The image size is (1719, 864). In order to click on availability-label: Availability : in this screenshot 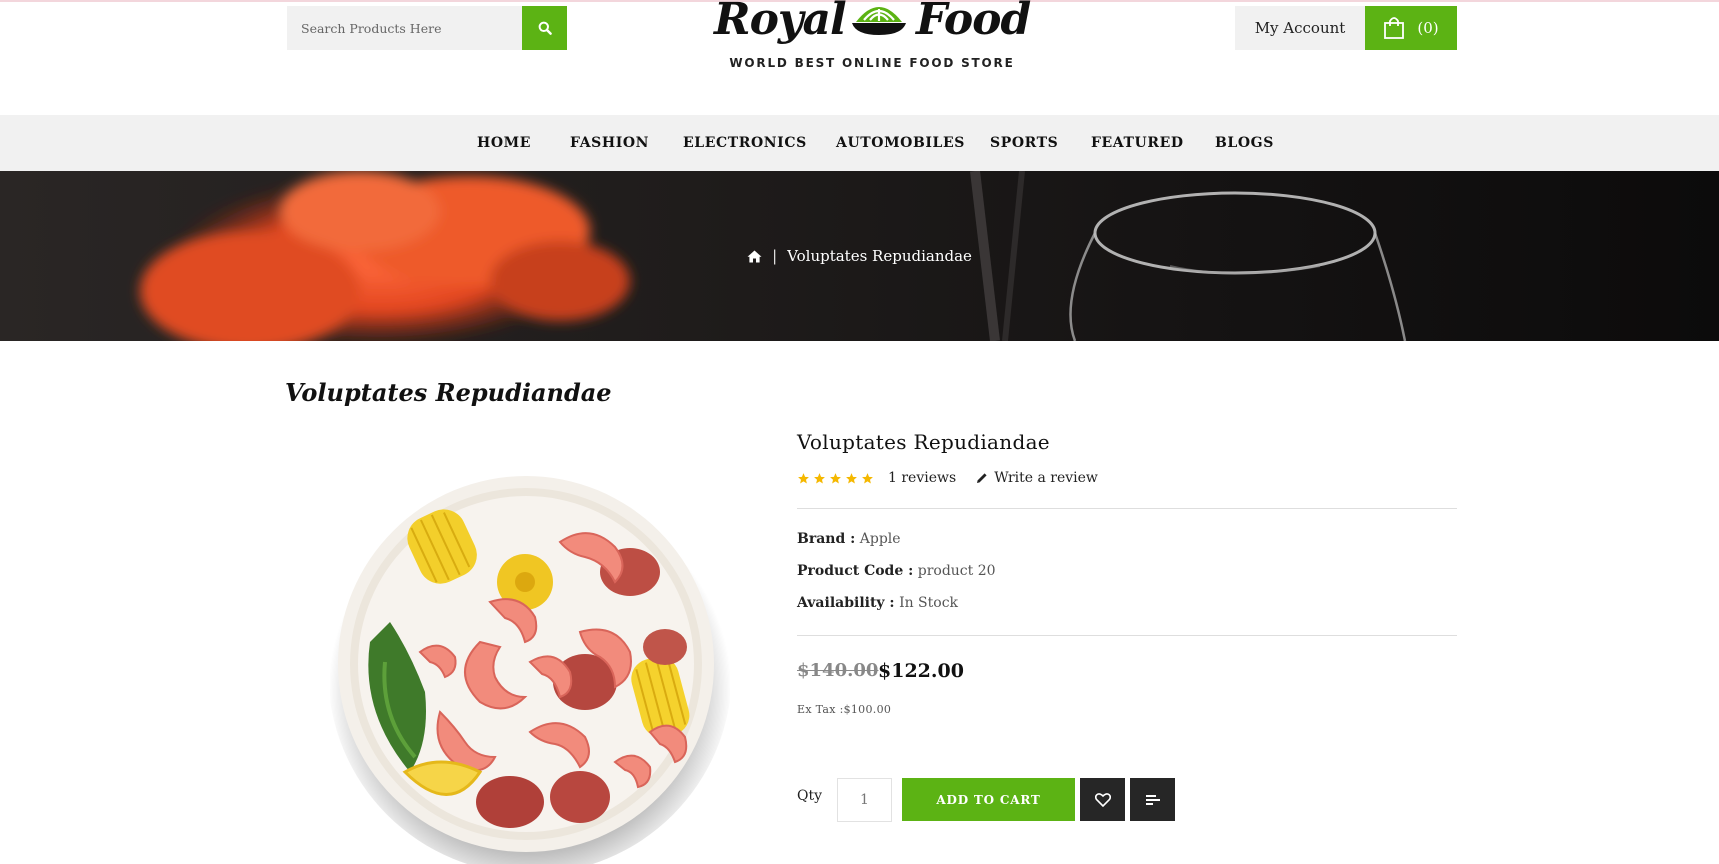, I will do `click(846, 603)`.